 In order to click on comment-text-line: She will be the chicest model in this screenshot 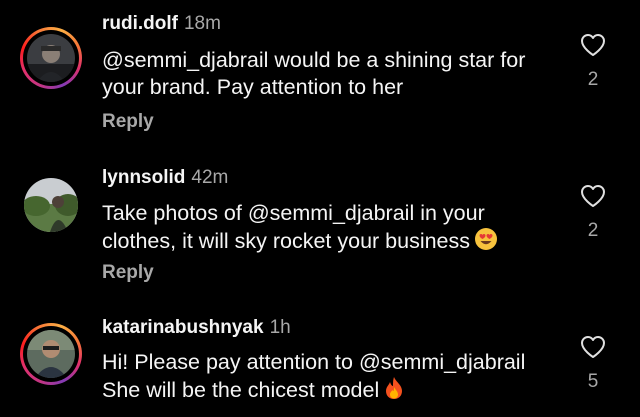, I will do `click(337, 391)`.